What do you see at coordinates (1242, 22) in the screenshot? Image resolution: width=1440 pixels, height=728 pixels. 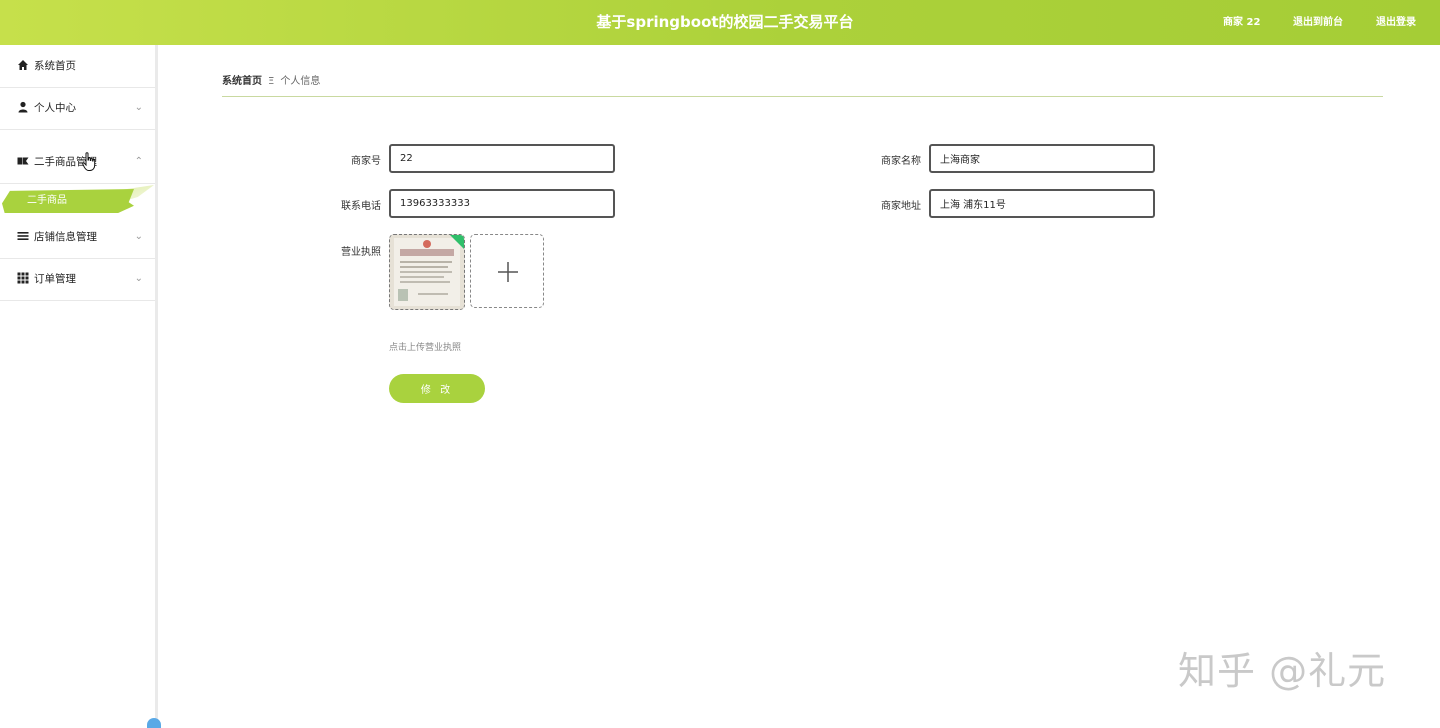 I see `current-user-label: 商家 22` at bounding box center [1242, 22].